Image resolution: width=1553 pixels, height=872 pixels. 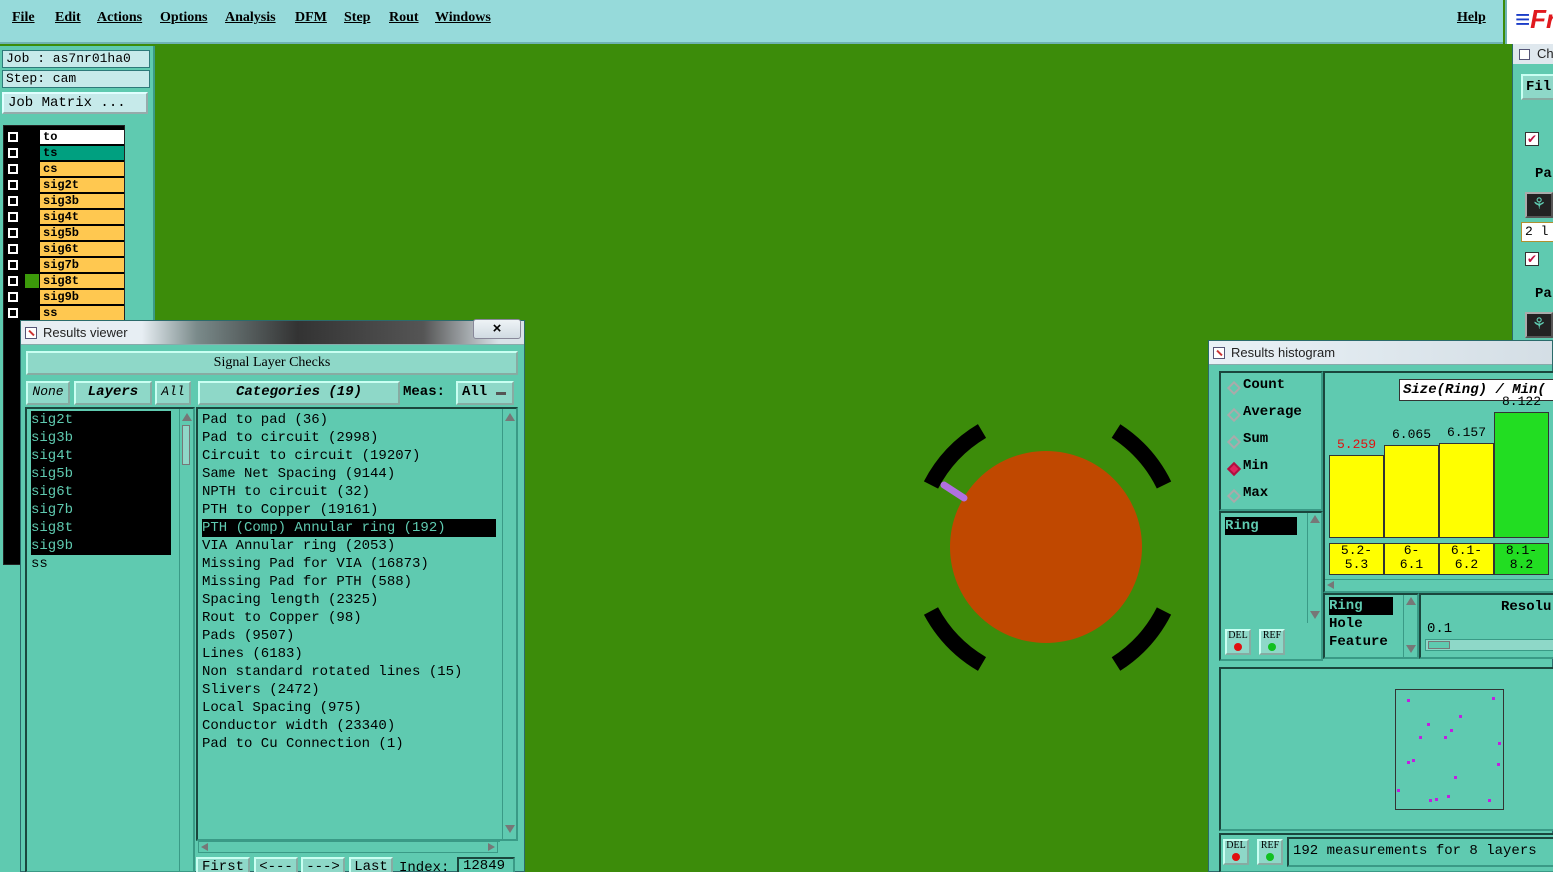 What do you see at coordinates (186, 640) in the screenshot?
I see `layer-scrollbar` at bounding box center [186, 640].